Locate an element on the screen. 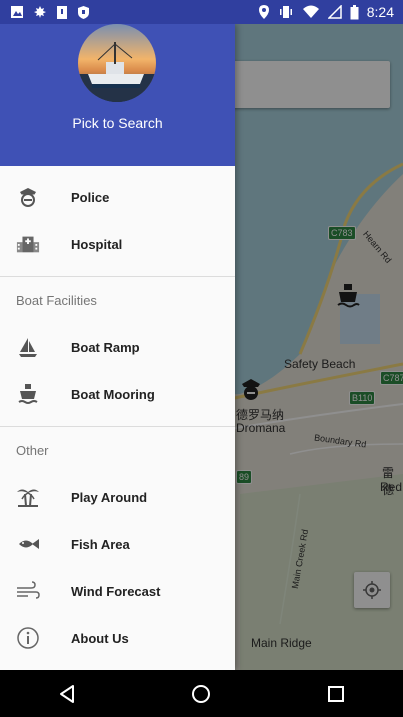 This screenshot has width=403, height=717. palm-tree-icon is located at coordinates (28, 497).